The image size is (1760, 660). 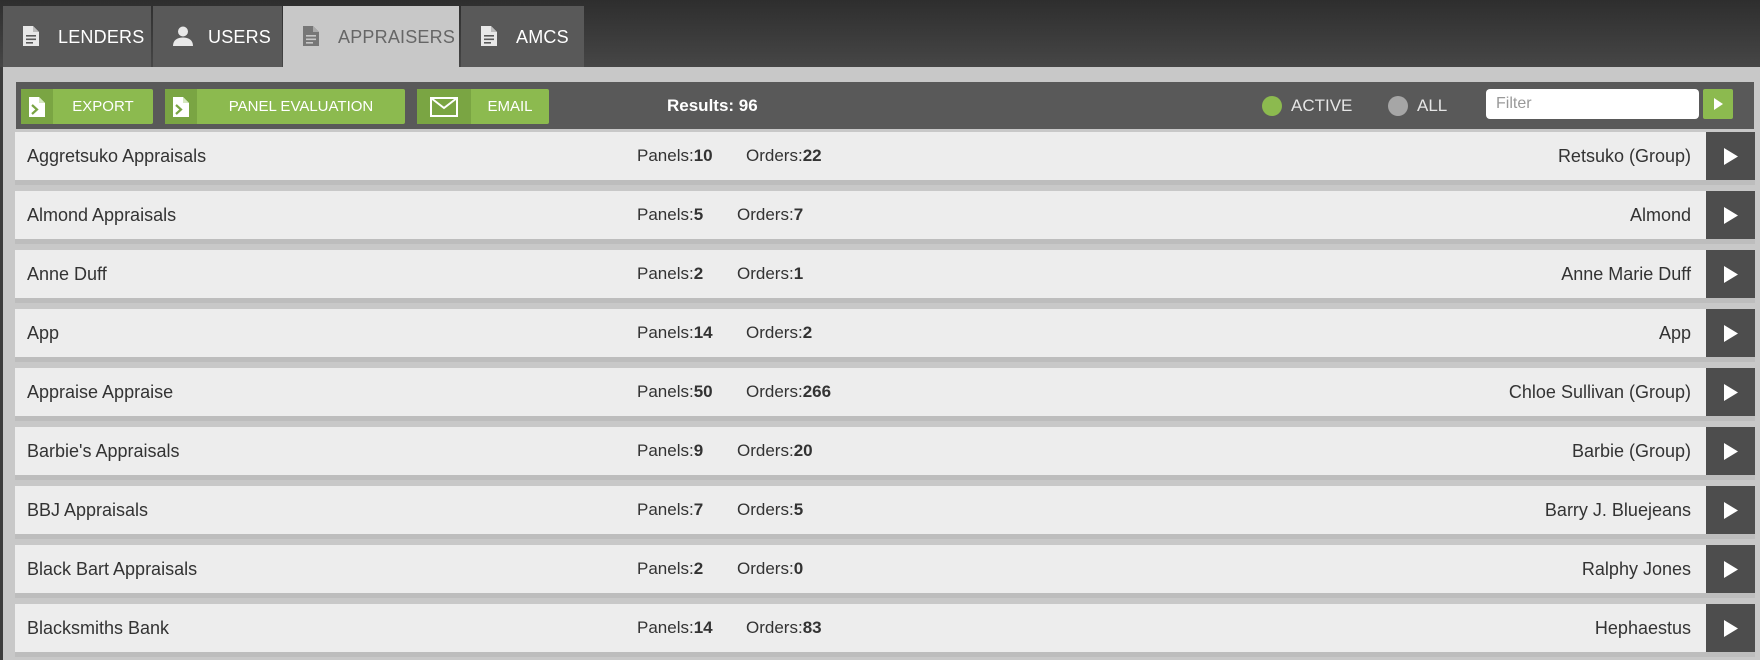 I want to click on document-icon, so click(x=489, y=38).